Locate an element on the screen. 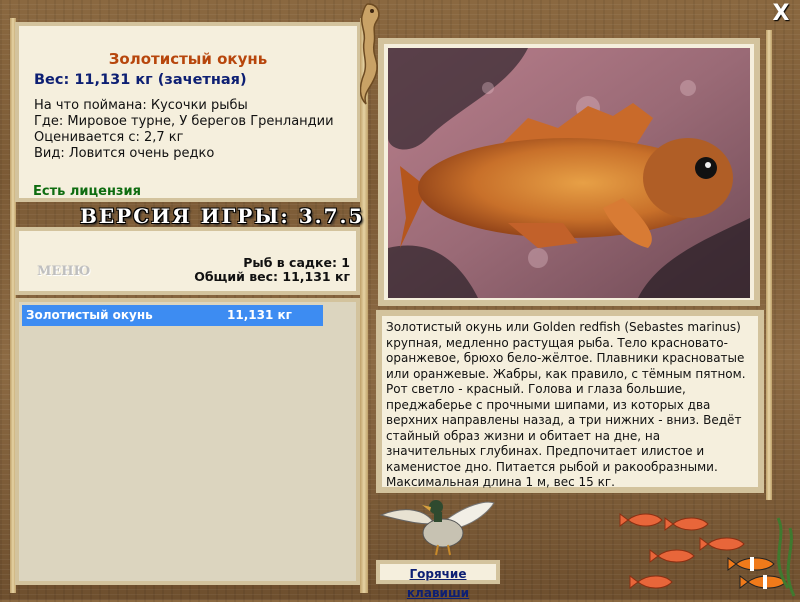 The image size is (800, 602). hotkeys-link: Горячие клавиши is located at coordinates (438, 583).